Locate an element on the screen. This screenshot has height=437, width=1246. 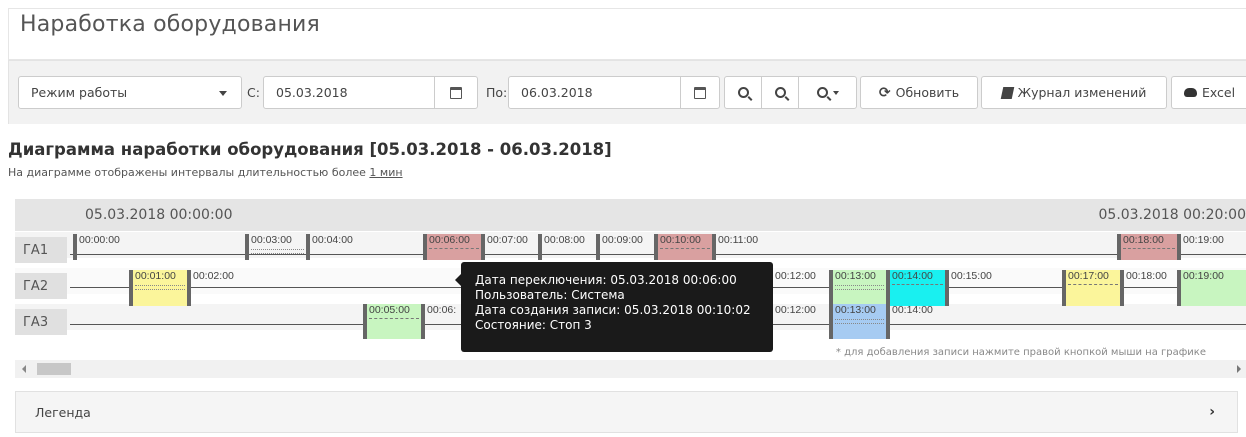
scroll-left-icon is located at coordinates (24, 369).